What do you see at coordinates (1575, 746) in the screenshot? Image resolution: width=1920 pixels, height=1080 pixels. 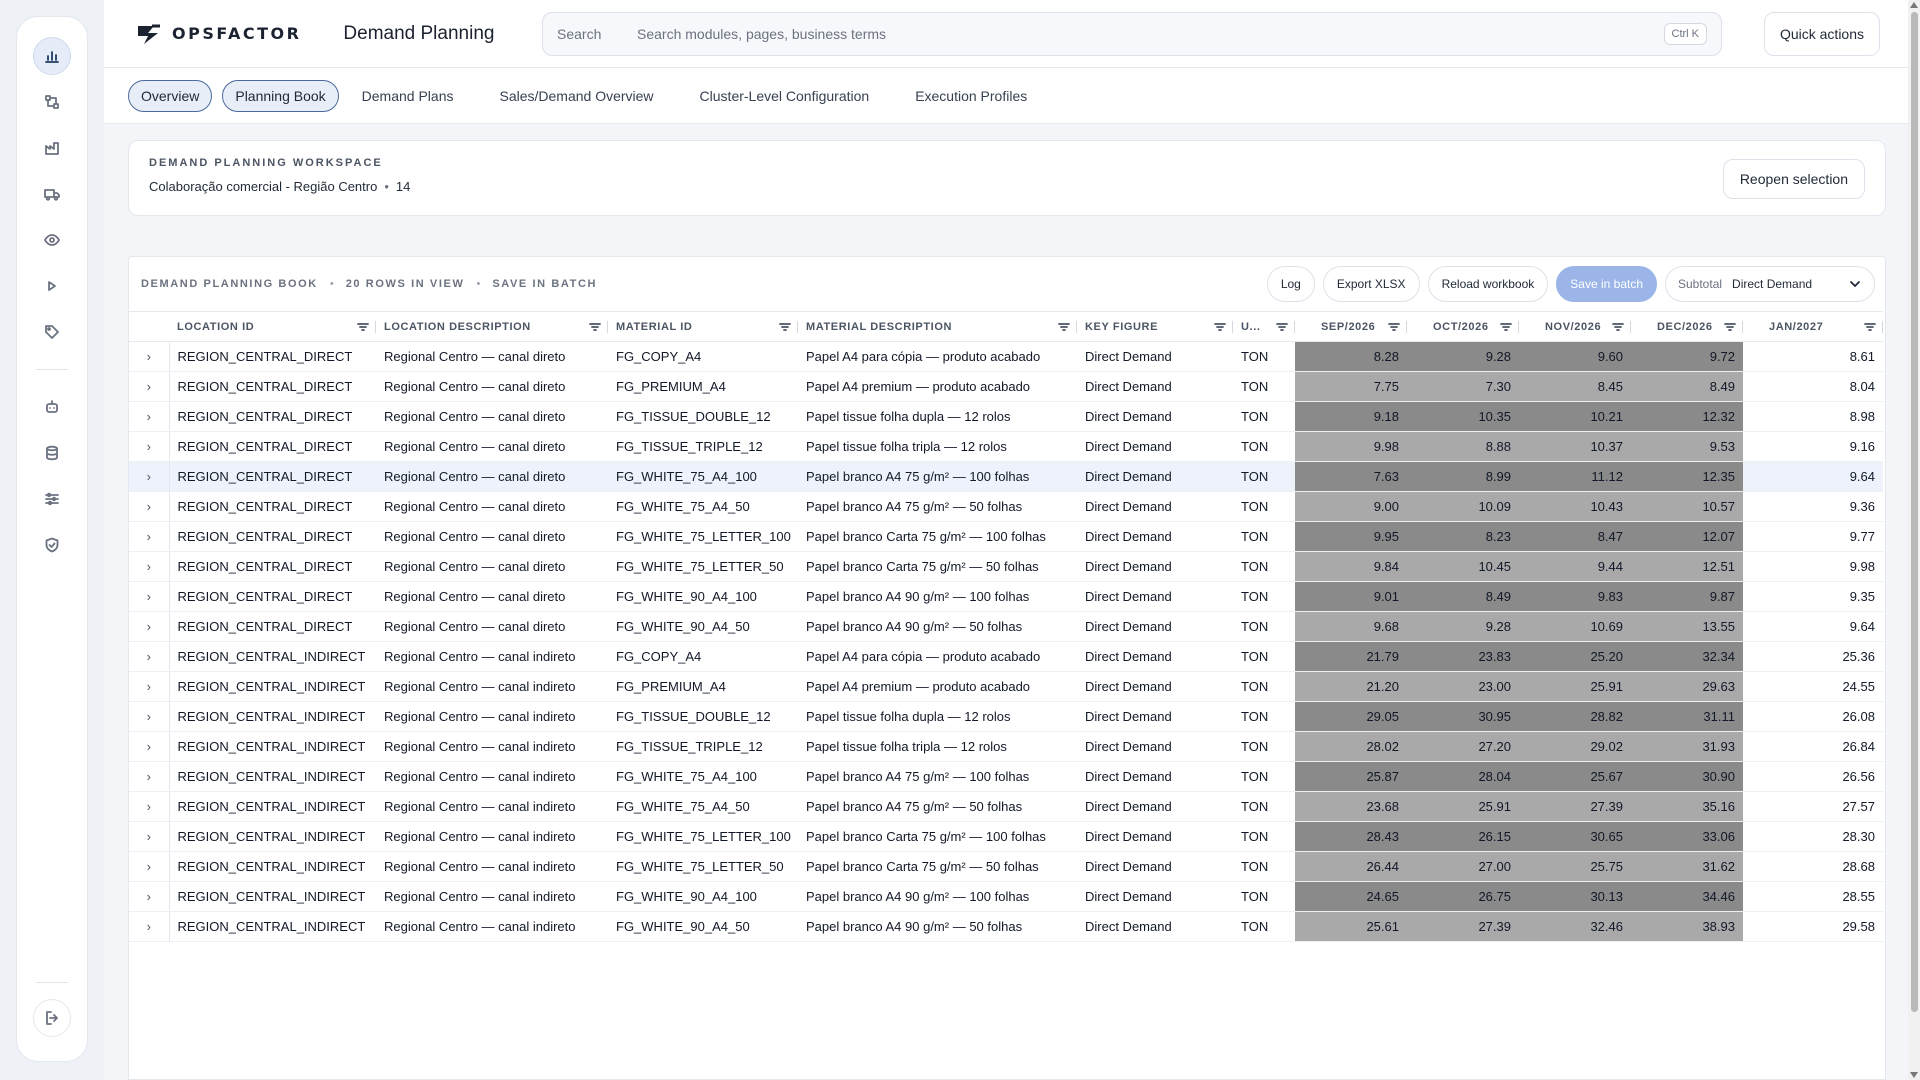 I see `cell-nov-2026: 29.02` at bounding box center [1575, 746].